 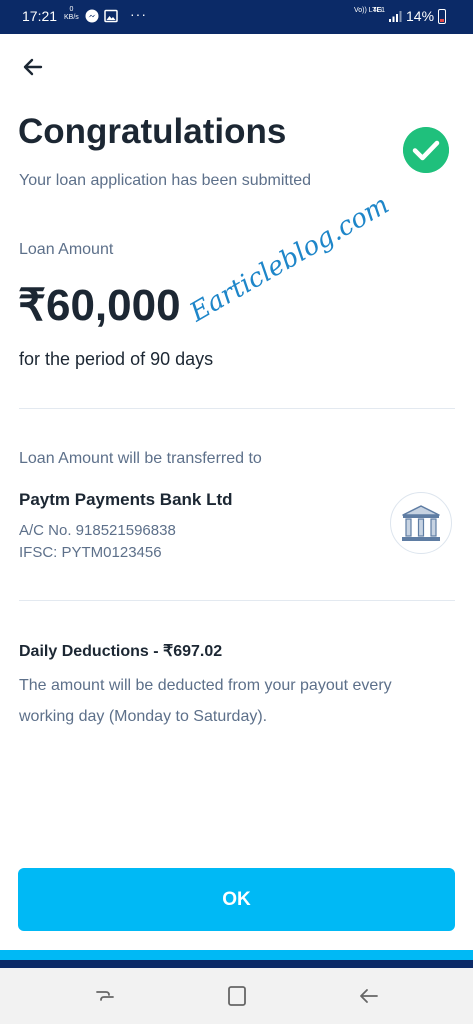 I want to click on home-icon, so click(x=237, y=996).